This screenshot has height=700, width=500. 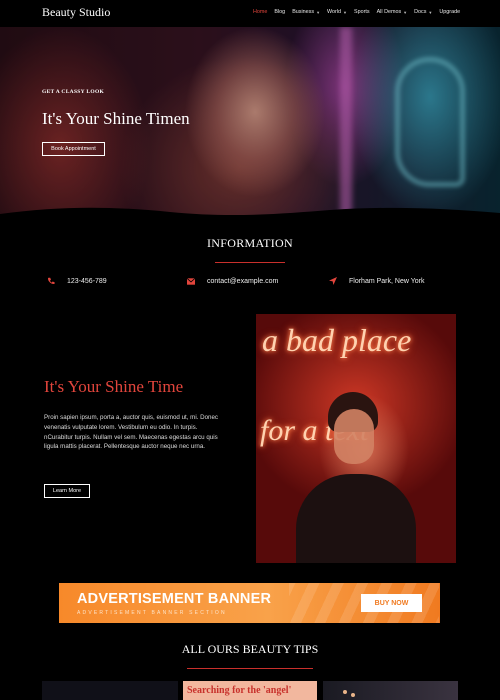 I want to click on nav-label: Upgrade, so click(x=450, y=12).